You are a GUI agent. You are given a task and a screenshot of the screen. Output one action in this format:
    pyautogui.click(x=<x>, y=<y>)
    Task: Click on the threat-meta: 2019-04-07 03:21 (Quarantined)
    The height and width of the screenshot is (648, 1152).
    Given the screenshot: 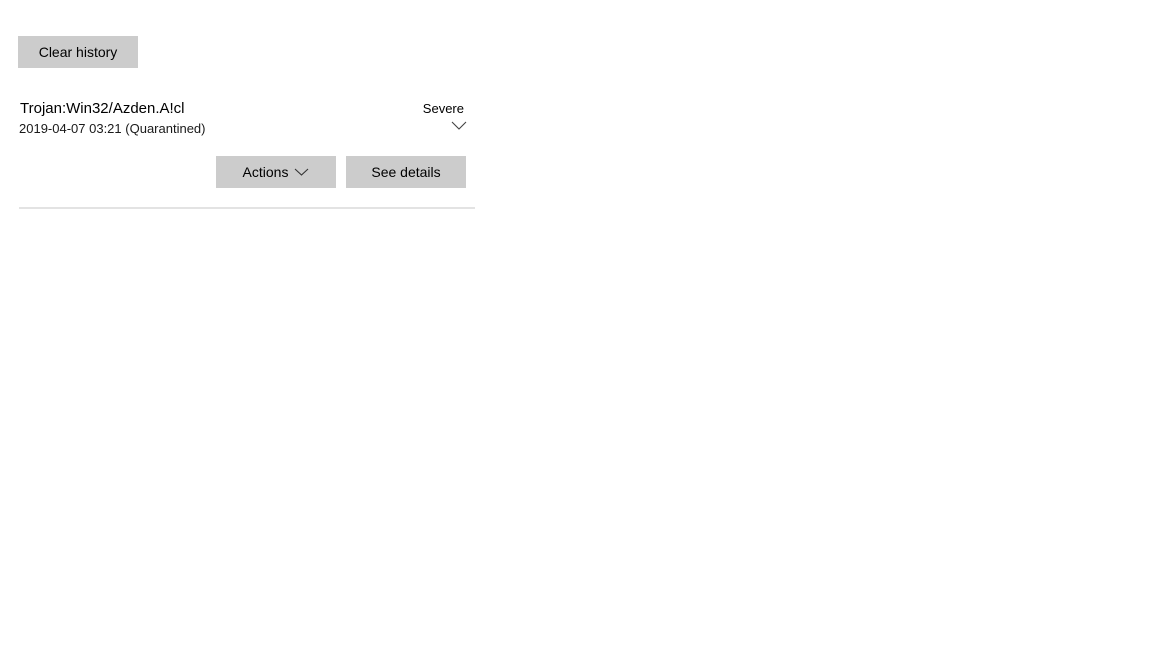 What is the action you would take?
    pyautogui.click(x=112, y=129)
    